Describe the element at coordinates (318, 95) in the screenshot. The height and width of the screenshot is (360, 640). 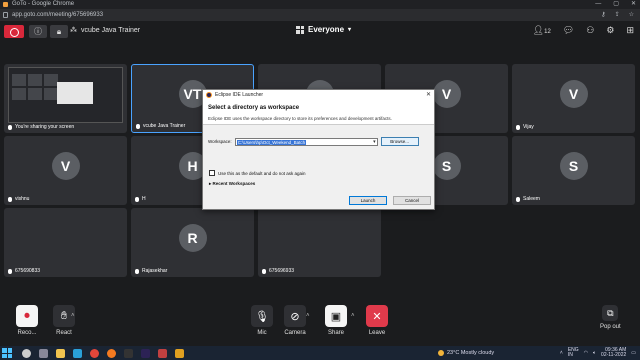
I see `dialog-title-bar: Eclipse IDE Launcher ✕` at that location.